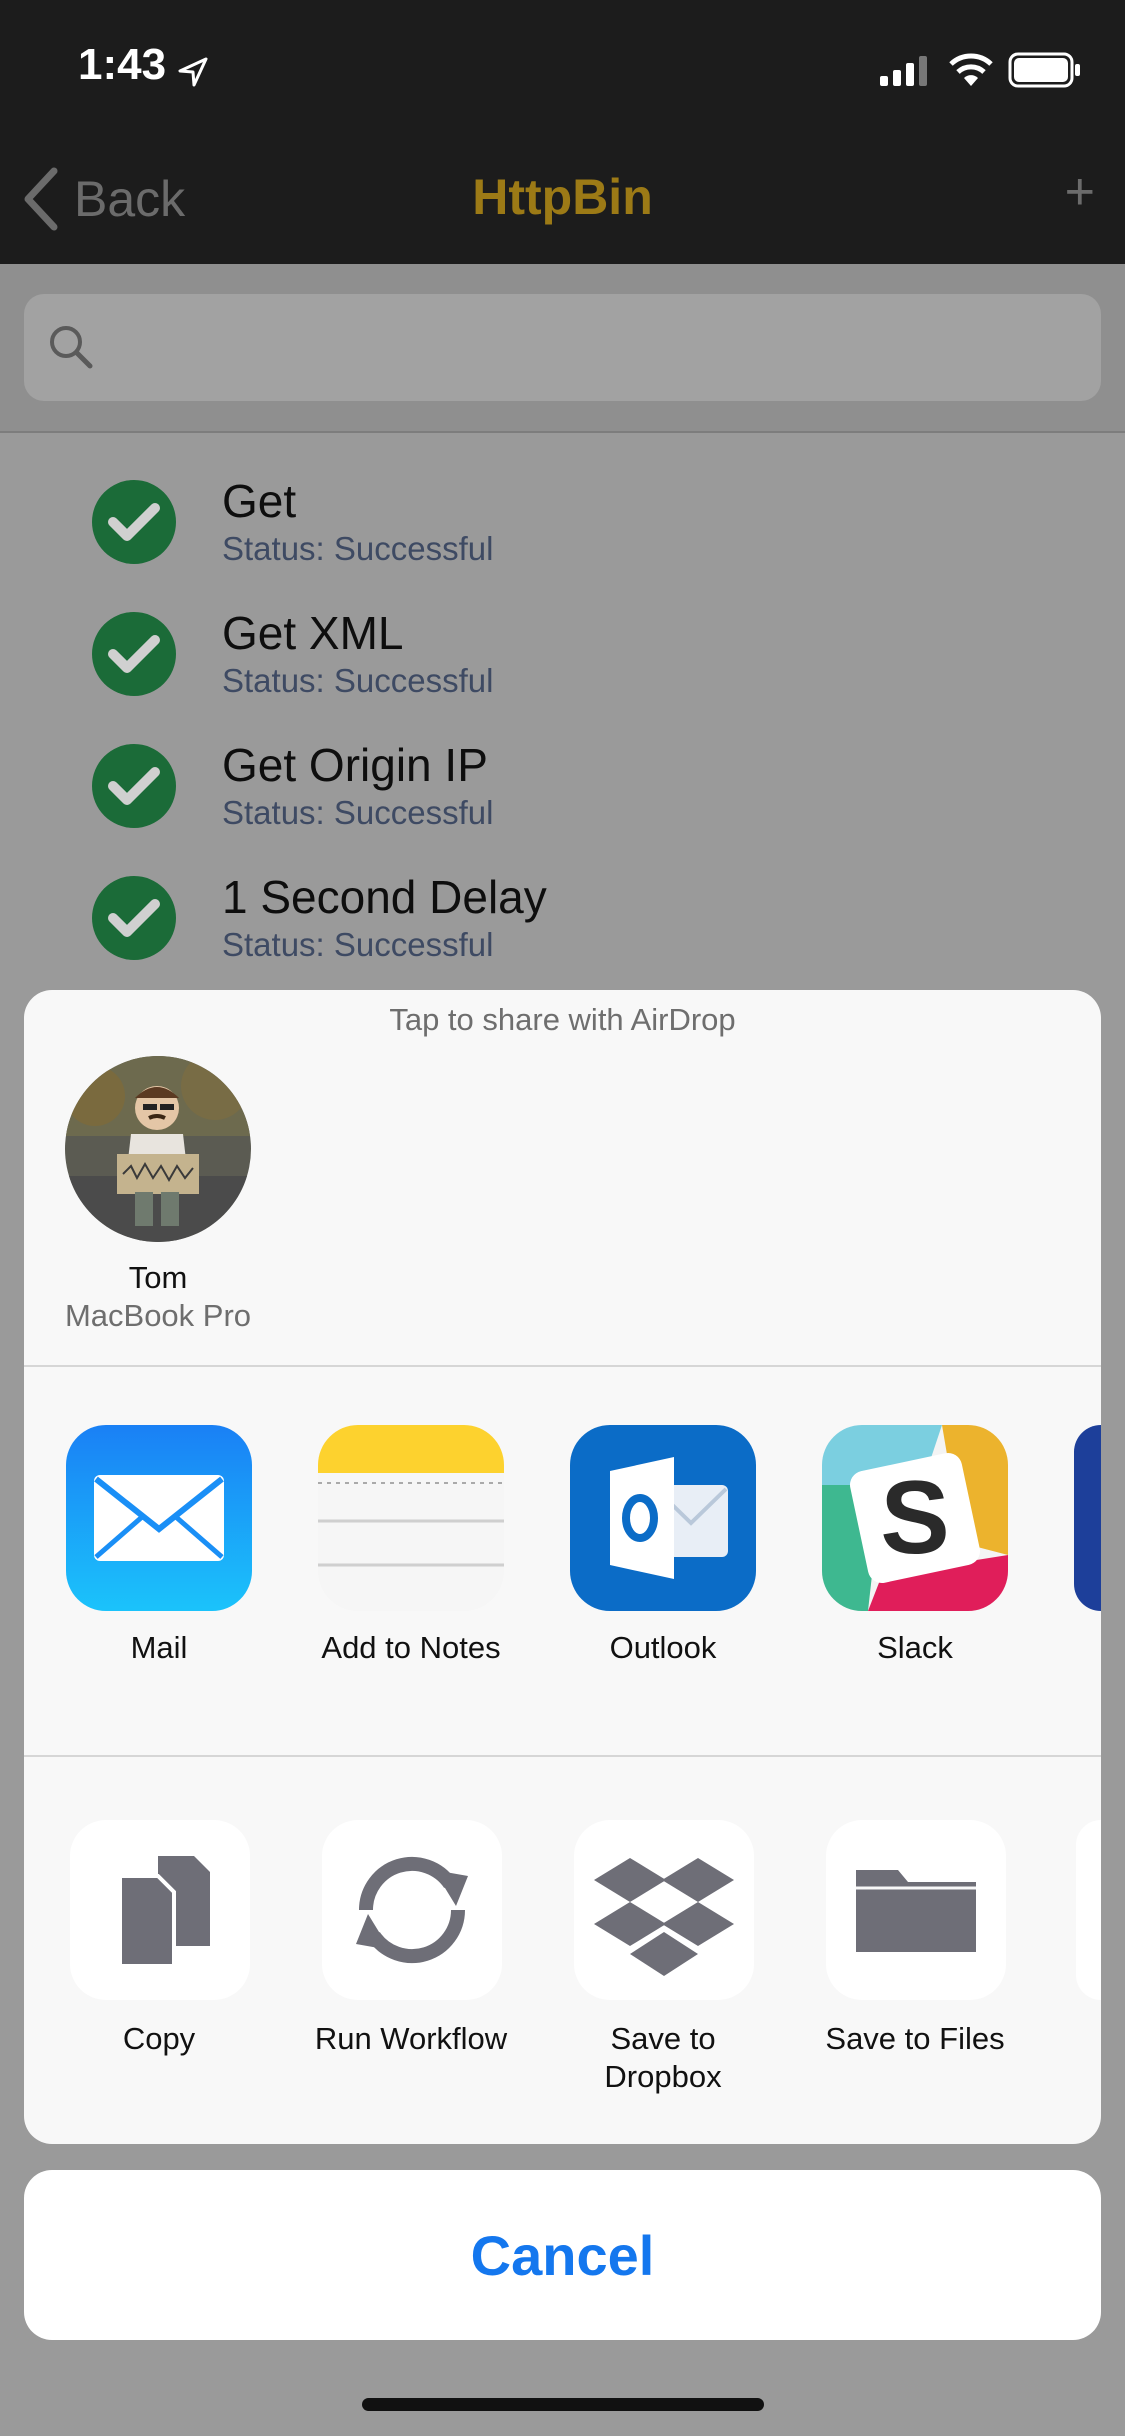  I want to click on svg-text: S, so click(914, 1518).